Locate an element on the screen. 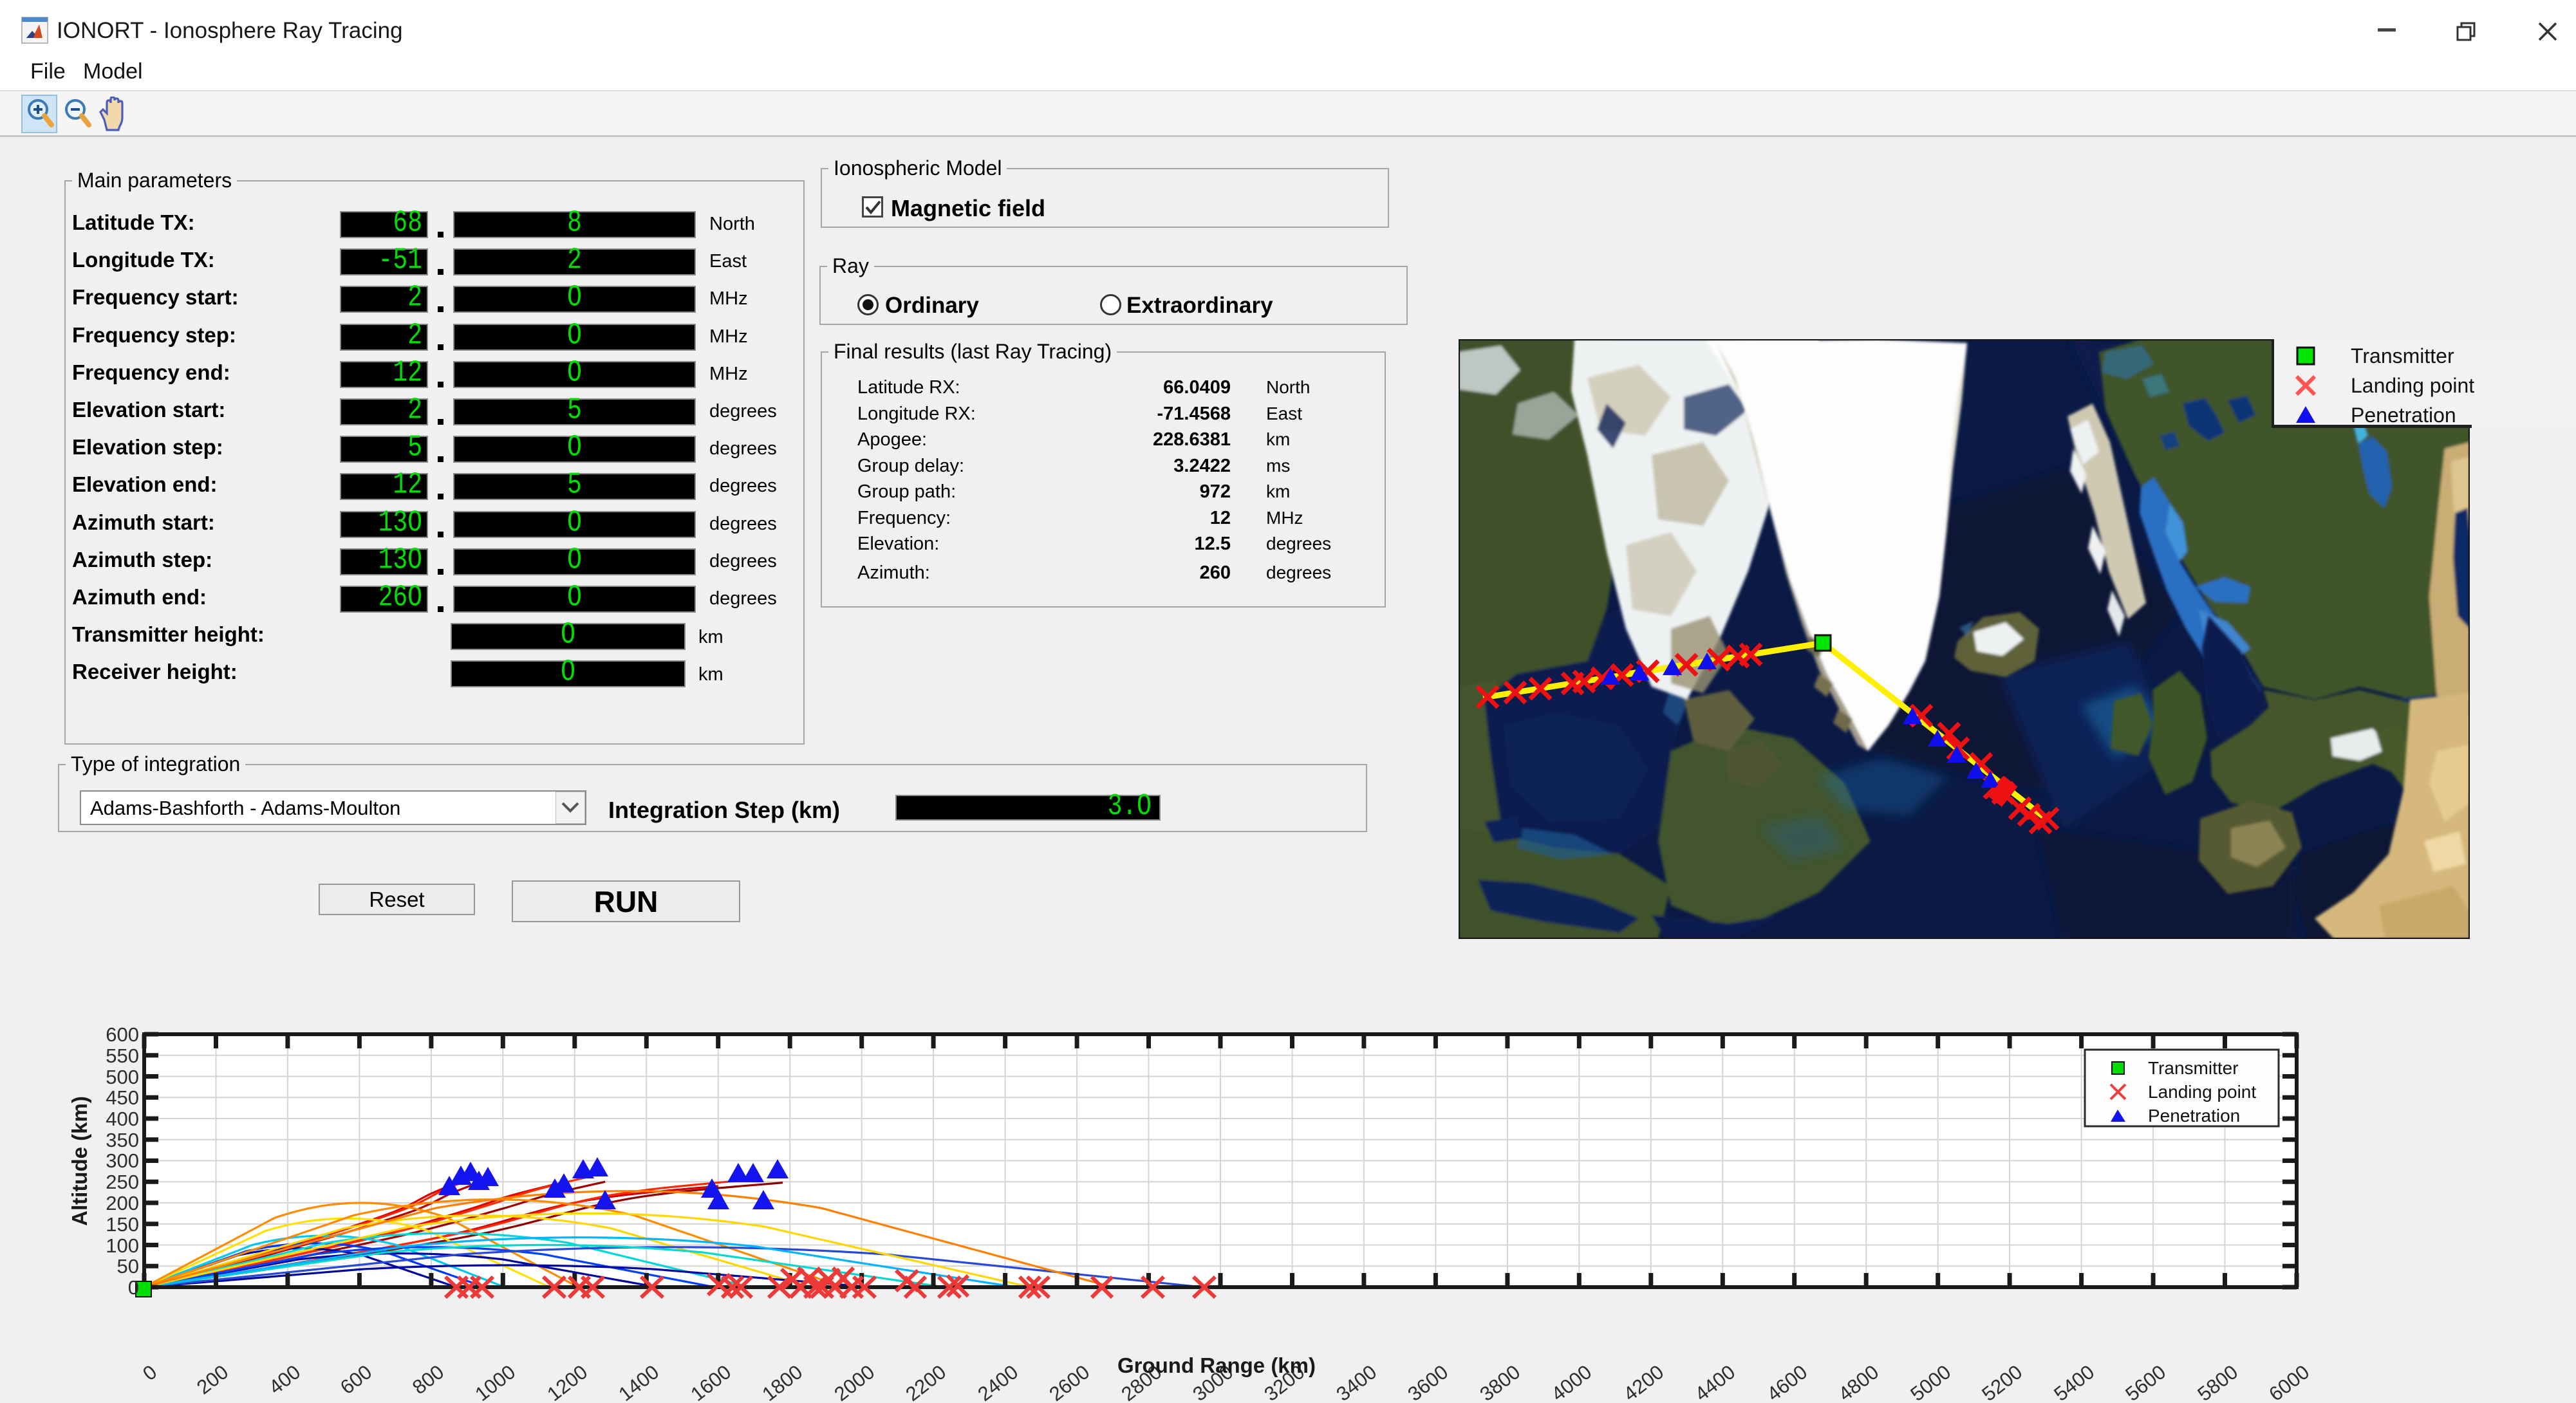 This screenshot has height=1403, width=2576. svg-text: 1400 is located at coordinates (638, 1382).